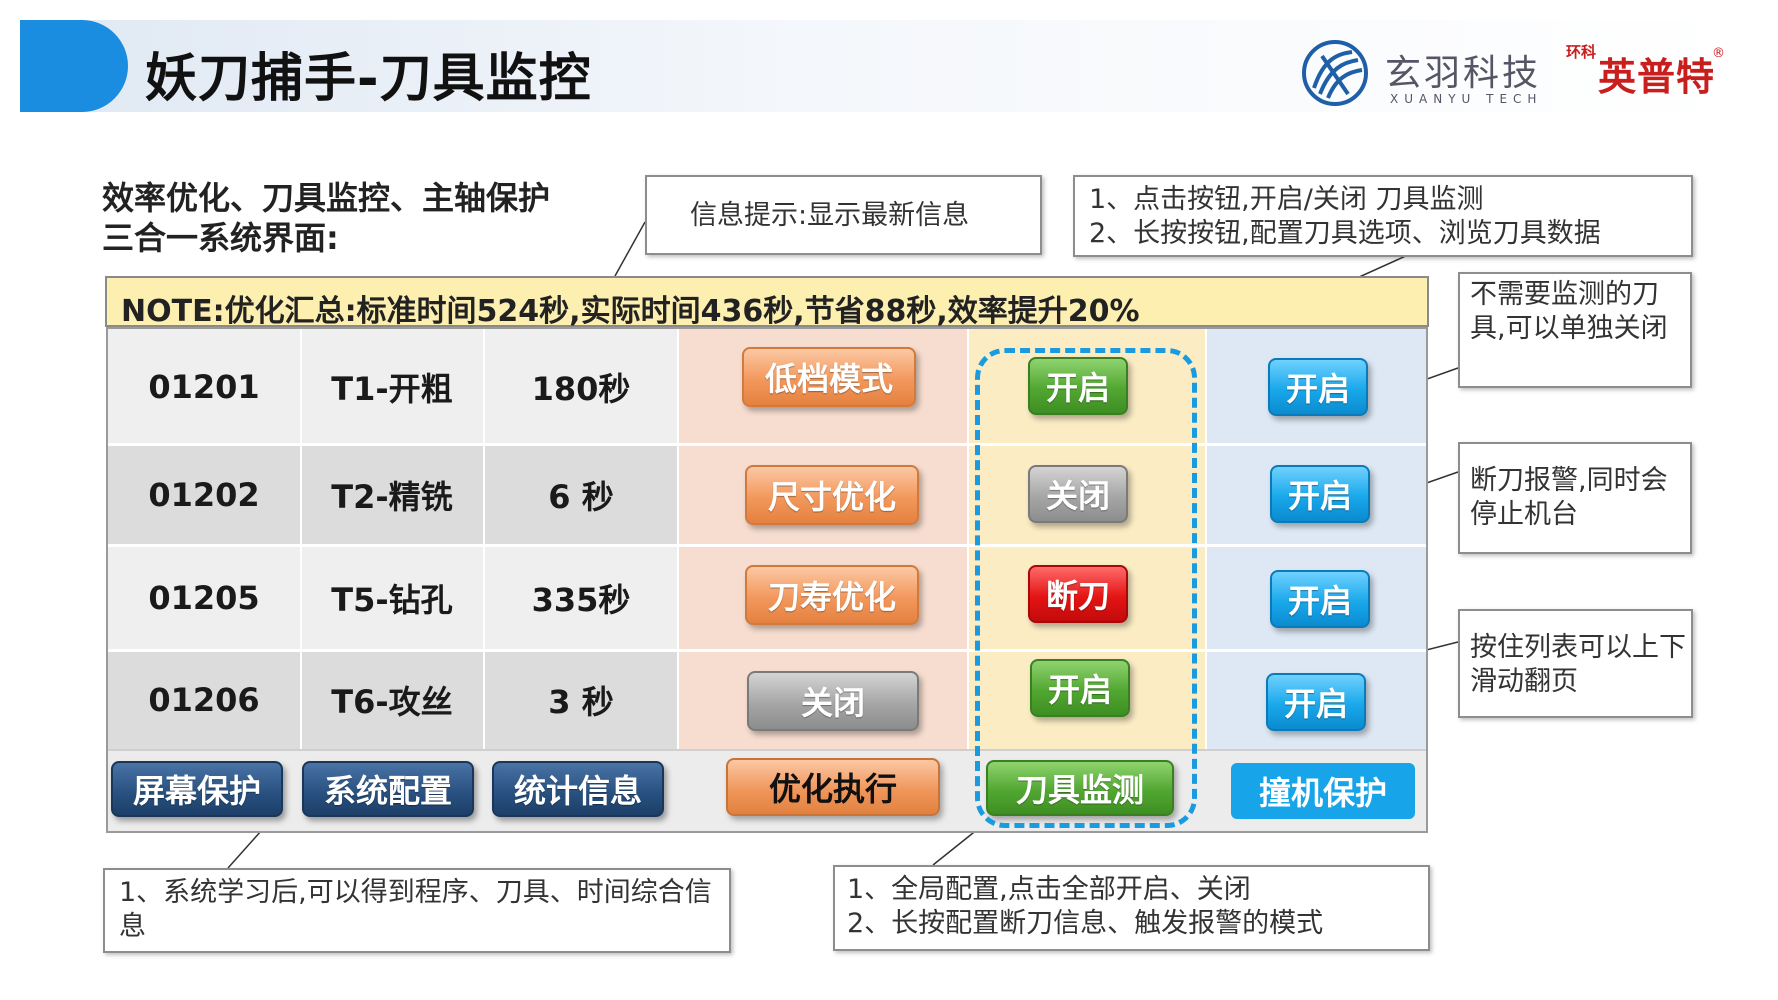 The height and width of the screenshot is (1000, 1778). I want to click on callout-toggle-line-1: 1、点击按钮,开启/关闭 刀具监测, so click(1286, 199).